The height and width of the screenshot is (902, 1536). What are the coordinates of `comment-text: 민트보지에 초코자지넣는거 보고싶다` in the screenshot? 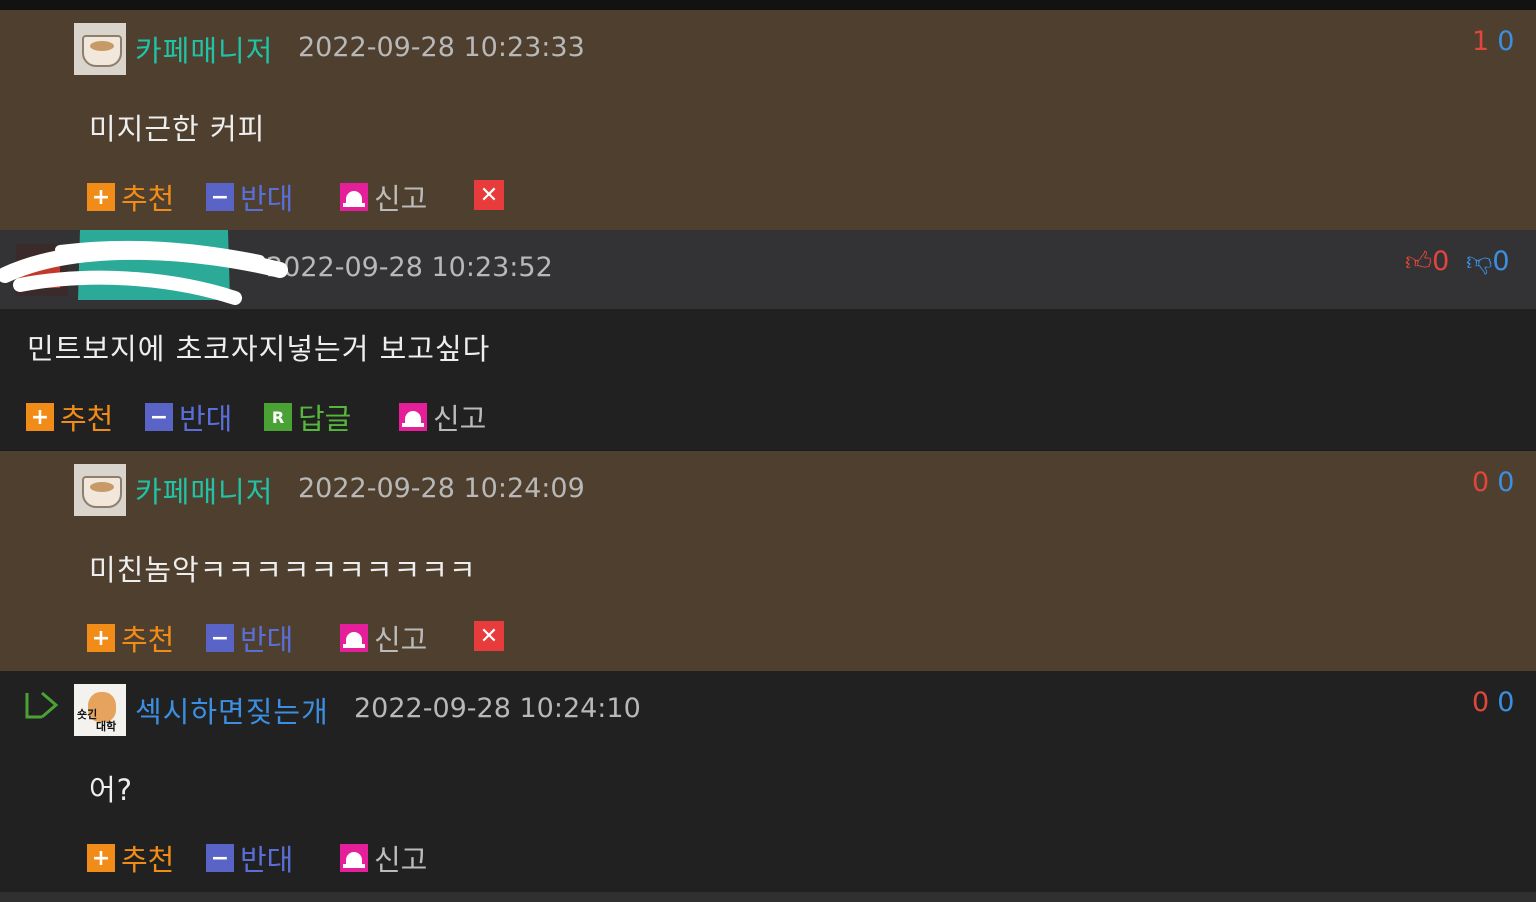 It's located at (259, 349).